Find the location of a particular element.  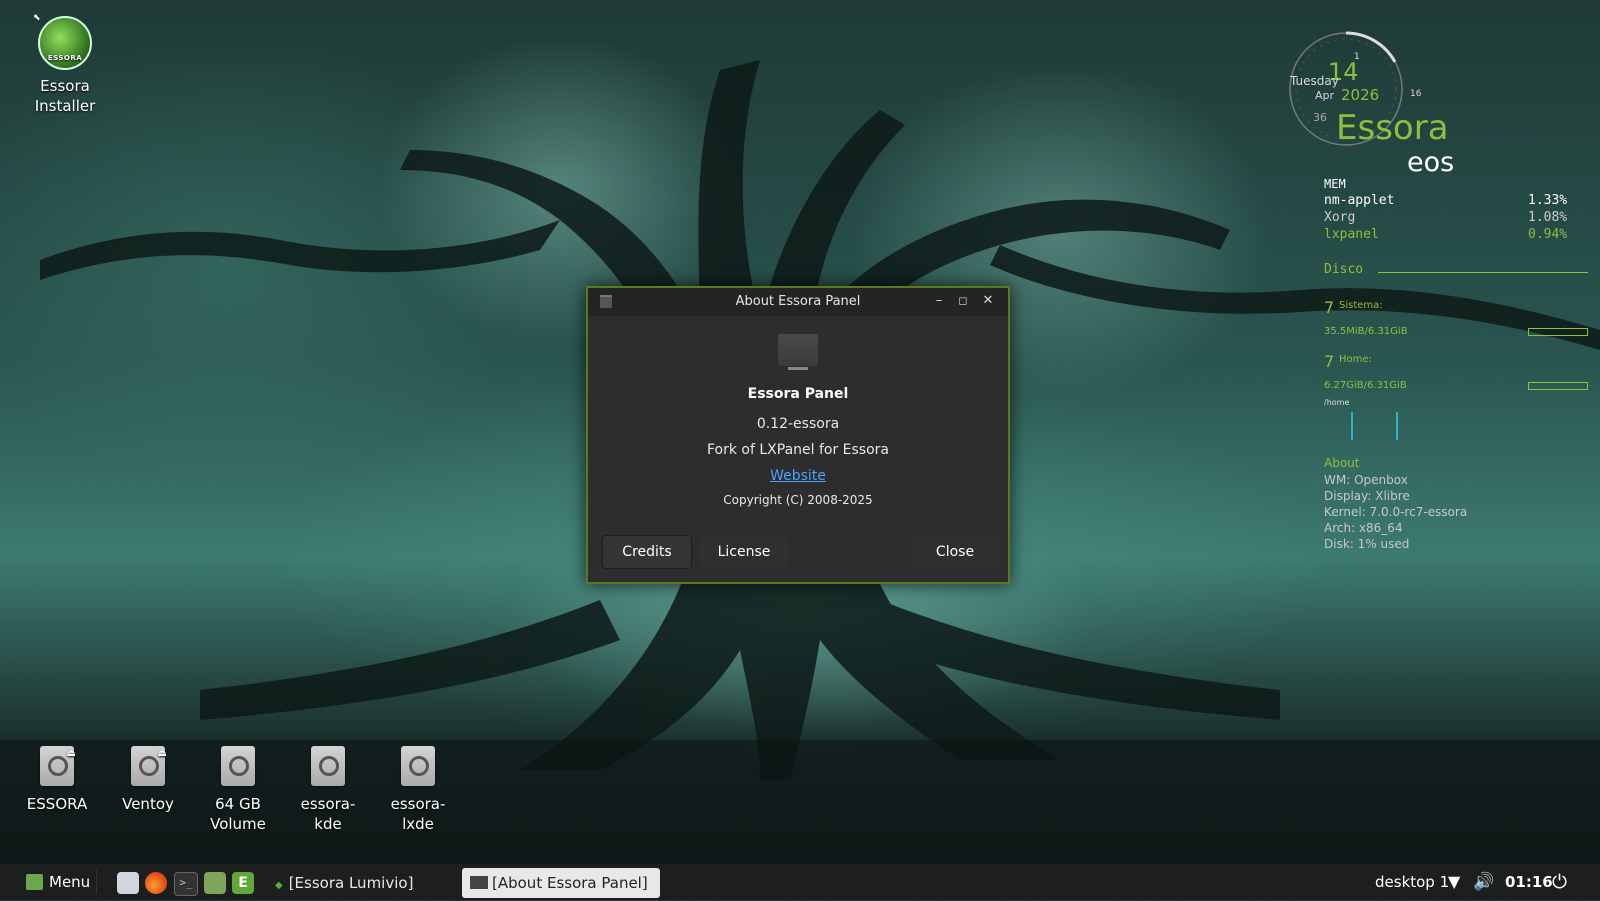

essora-logo-text: ESSORA is located at coordinates (65, 58).